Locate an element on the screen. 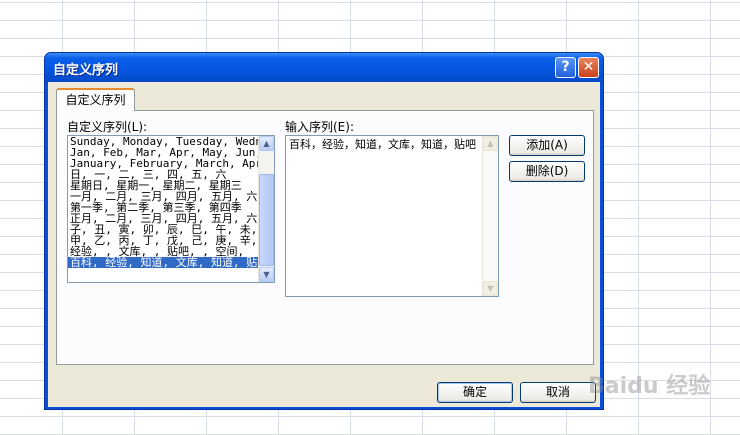  list-item: 日, 一, 二, 三, 四, 五, 六 is located at coordinates (163, 174).